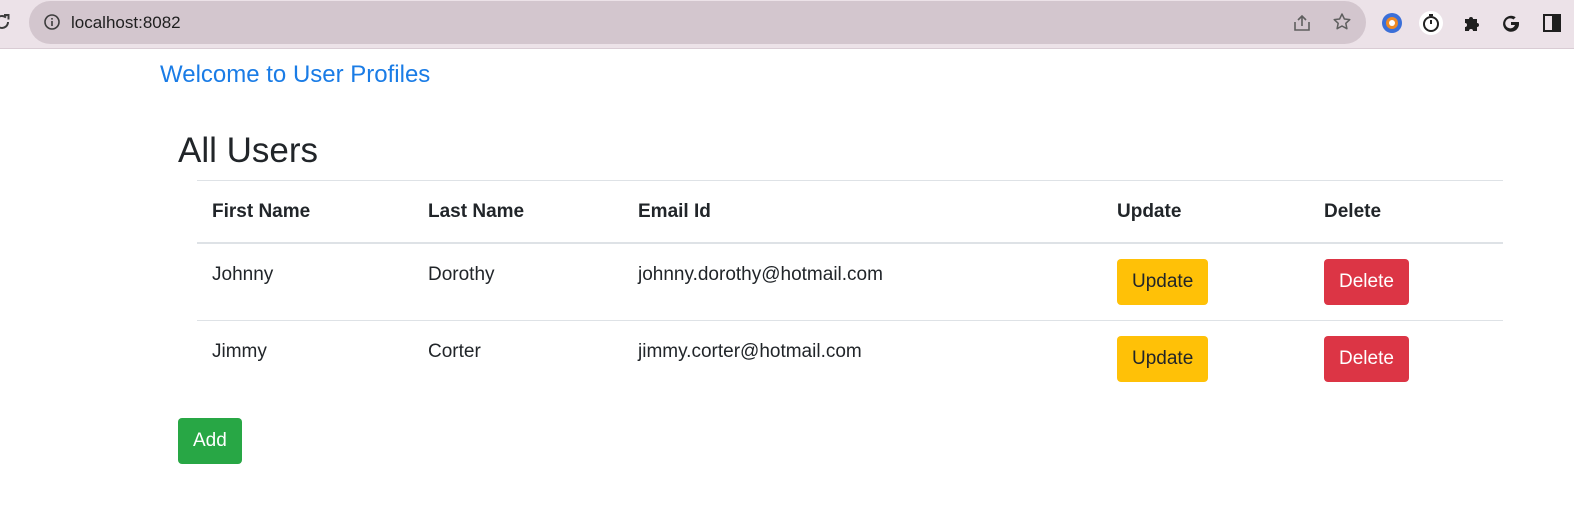  Describe the element at coordinates (1302, 23) in the screenshot. I see `share-icon` at that location.